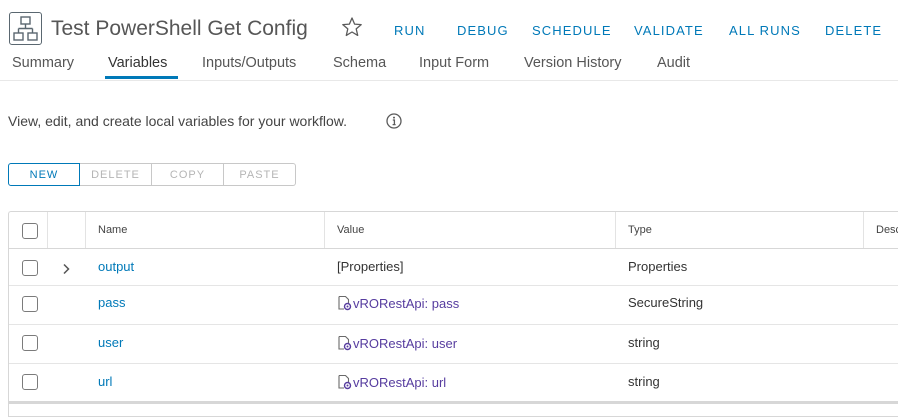 Image resolution: width=898 pixels, height=417 pixels. Describe the element at coordinates (137, 63) in the screenshot. I see `tab-variables: Variables` at that location.